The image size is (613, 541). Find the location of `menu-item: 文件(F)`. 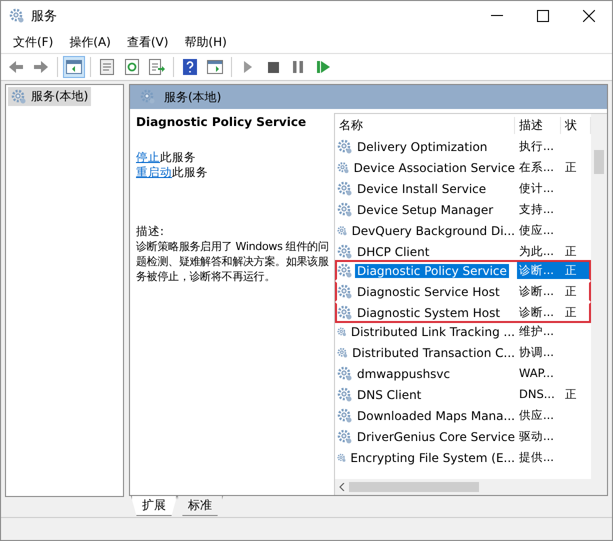

menu-item: 文件(F) is located at coordinates (33, 42).